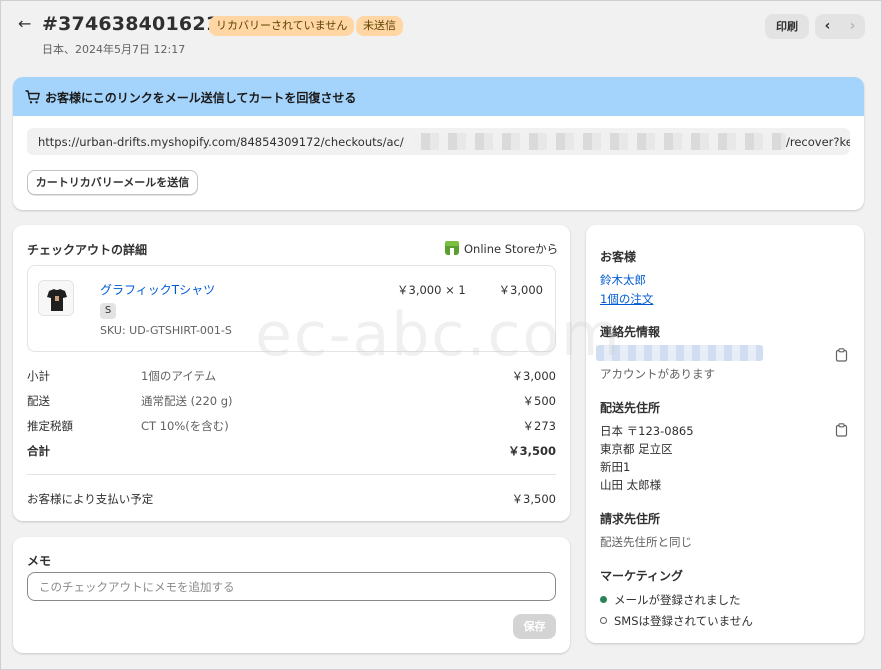  Describe the element at coordinates (630, 519) in the screenshot. I see `billing-address-title: 請求先住所` at that location.